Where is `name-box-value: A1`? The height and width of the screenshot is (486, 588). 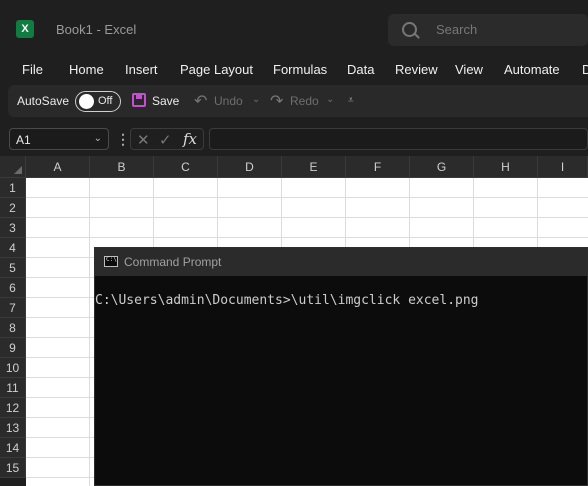 name-box-value: A1 is located at coordinates (23, 140).